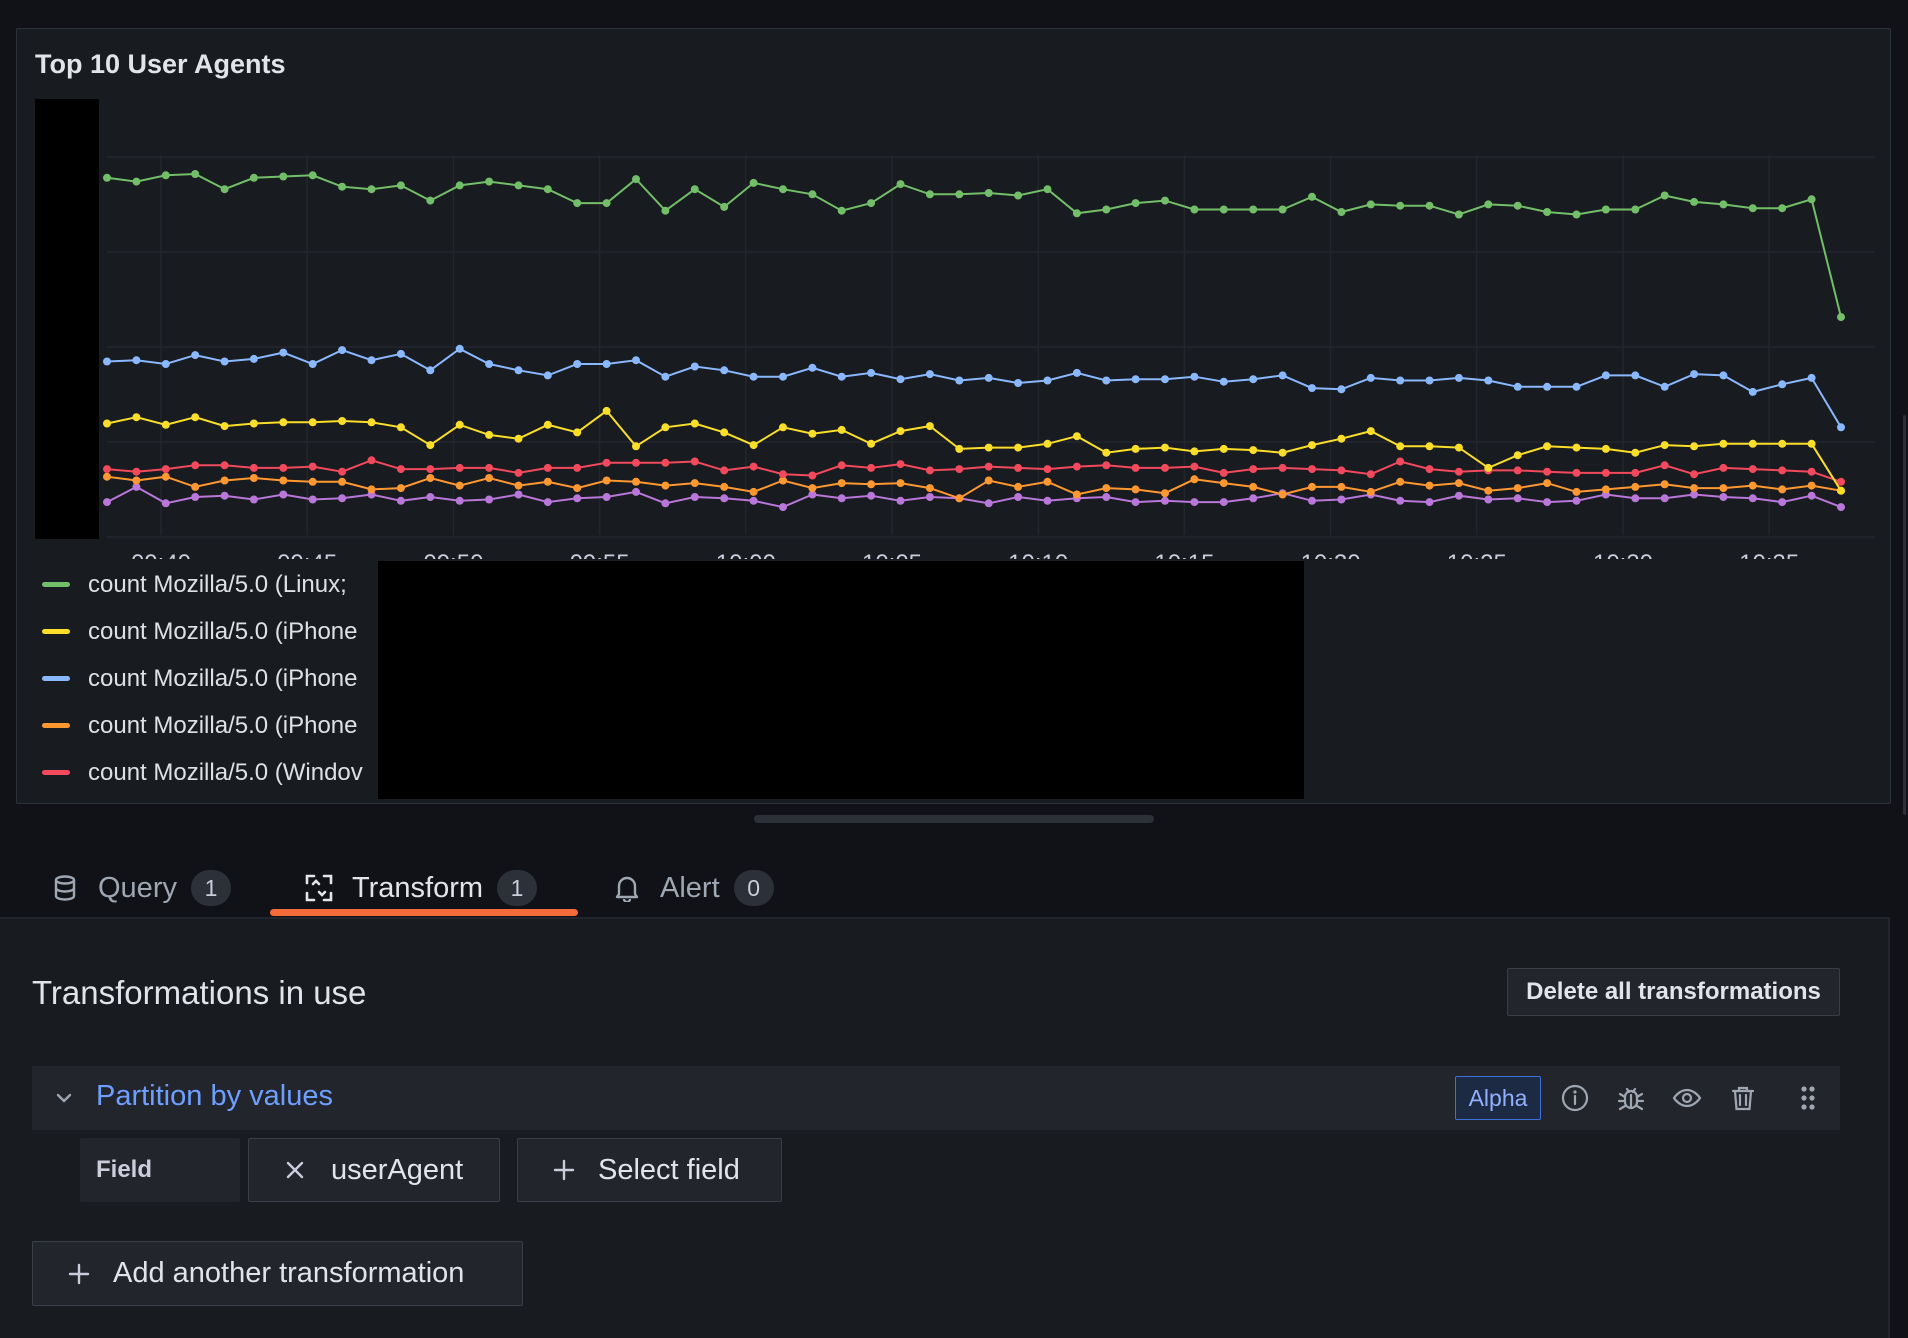 The height and width of the screenshot is (1338, 1908). Describe the element at coordinates (1743, 1098) in the screenshot. I see `trash-icon` at that location.